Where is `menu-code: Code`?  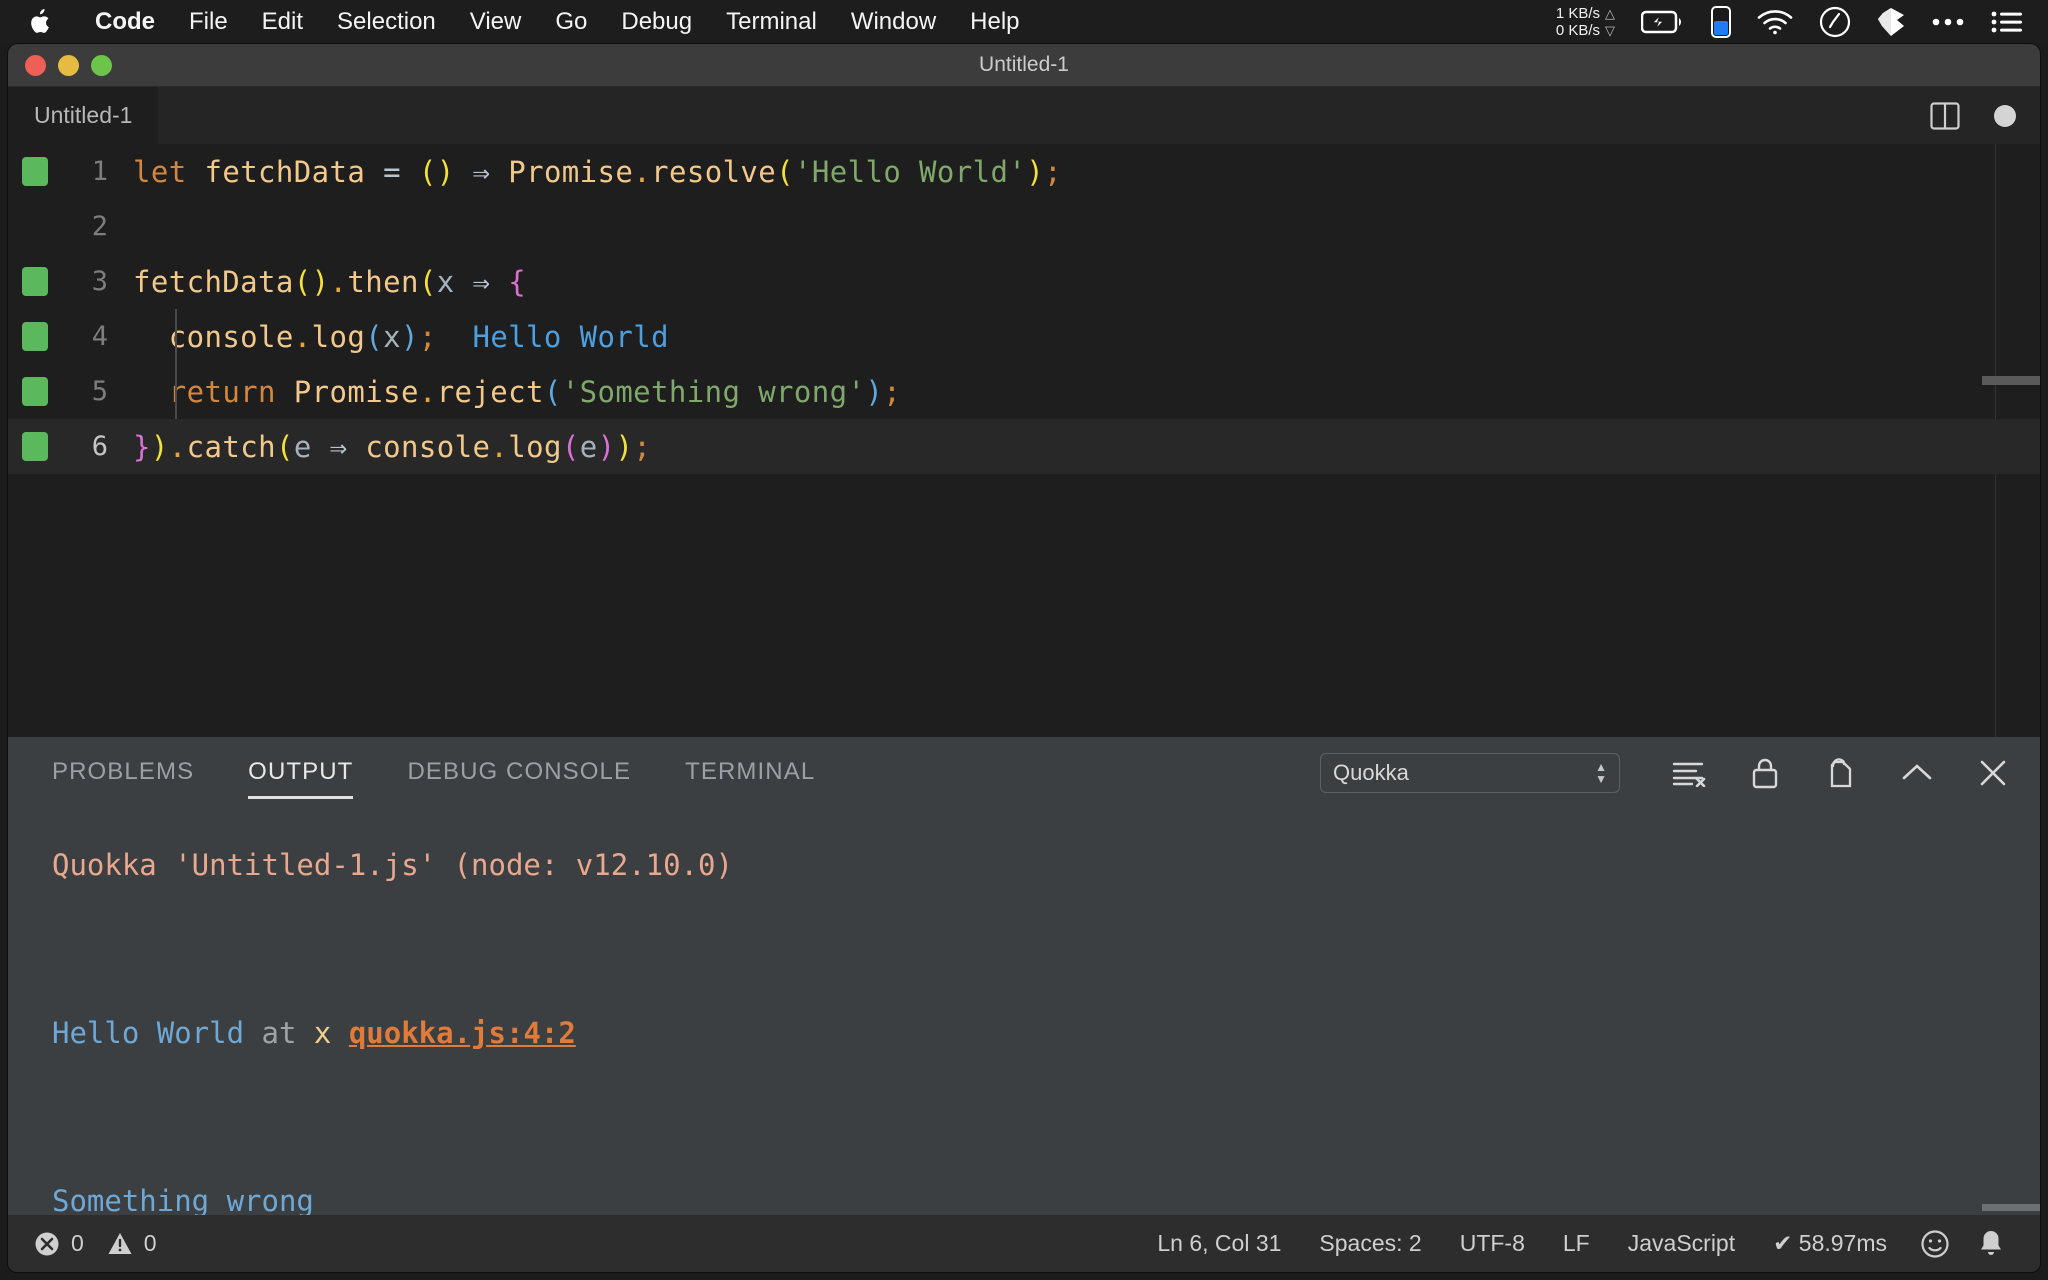
menu-code: Code is located at coordinates (125, 22).